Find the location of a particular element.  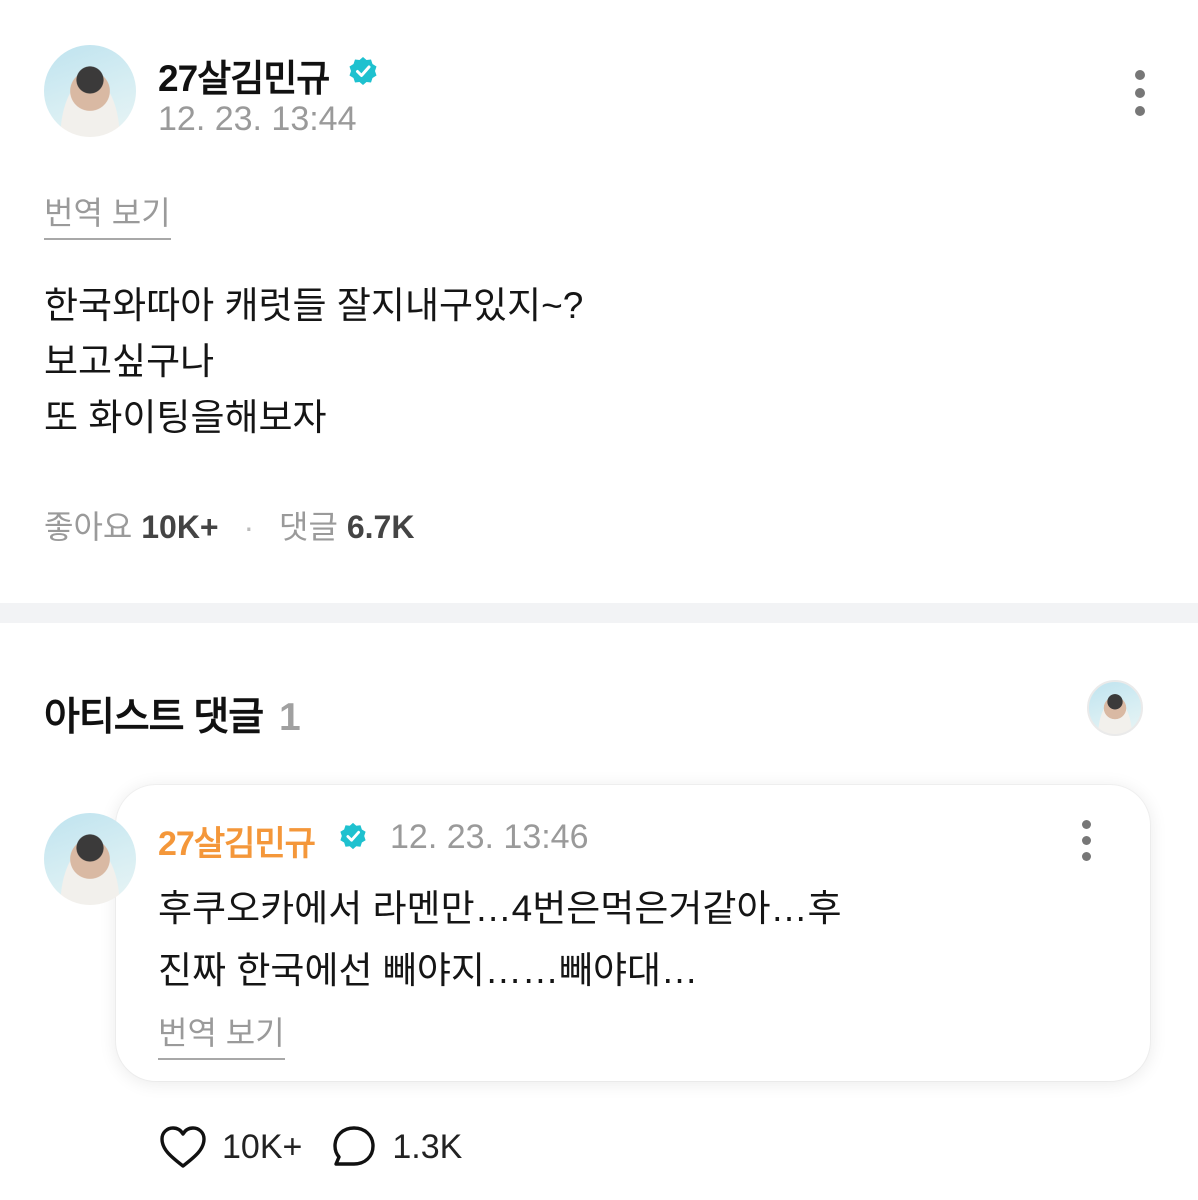

likes-label: 좋아요 is located at coordinates (88, 527).